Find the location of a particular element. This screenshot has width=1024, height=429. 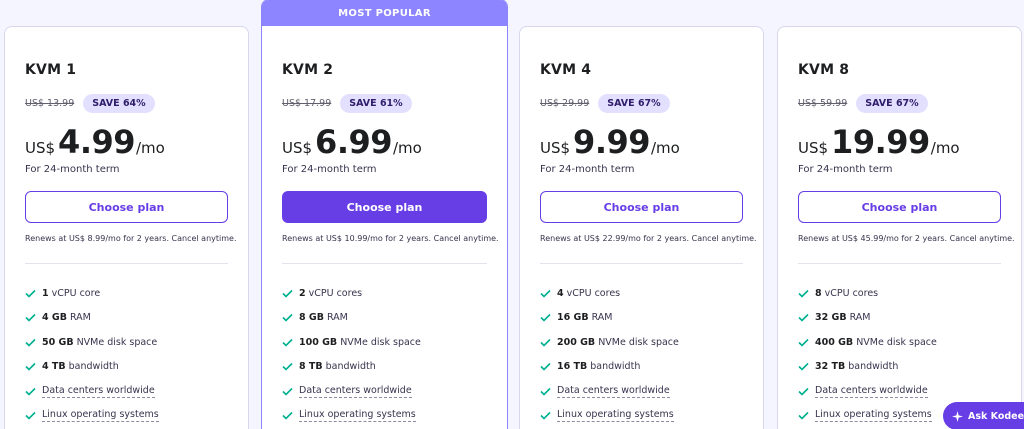

feature-item: 200 GB NVMe disk space is located at coordinates (641, 342).